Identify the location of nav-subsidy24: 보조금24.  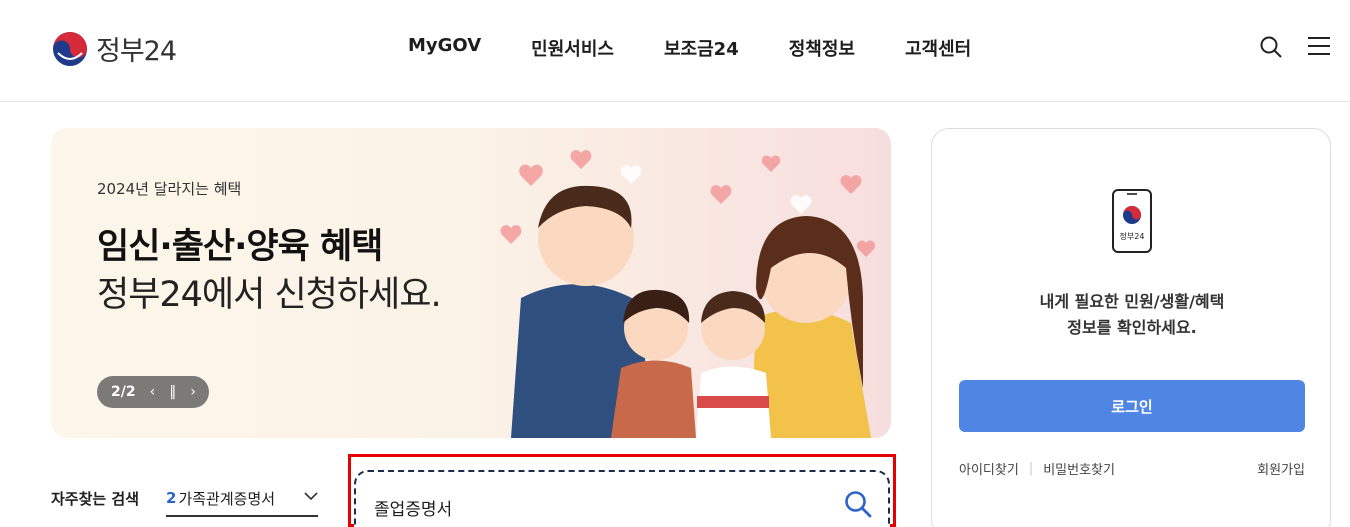
(701, 48).